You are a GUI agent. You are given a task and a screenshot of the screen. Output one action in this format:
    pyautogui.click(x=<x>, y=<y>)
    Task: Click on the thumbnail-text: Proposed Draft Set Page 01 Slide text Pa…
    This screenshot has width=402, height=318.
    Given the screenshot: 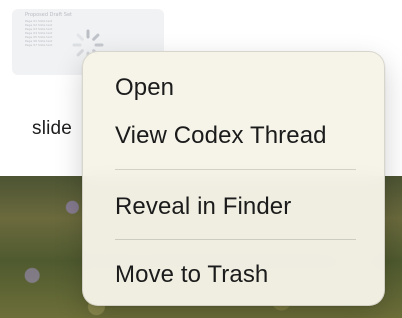 What is the action you would take?
    pyautogui.click(x=48, y=29)
    